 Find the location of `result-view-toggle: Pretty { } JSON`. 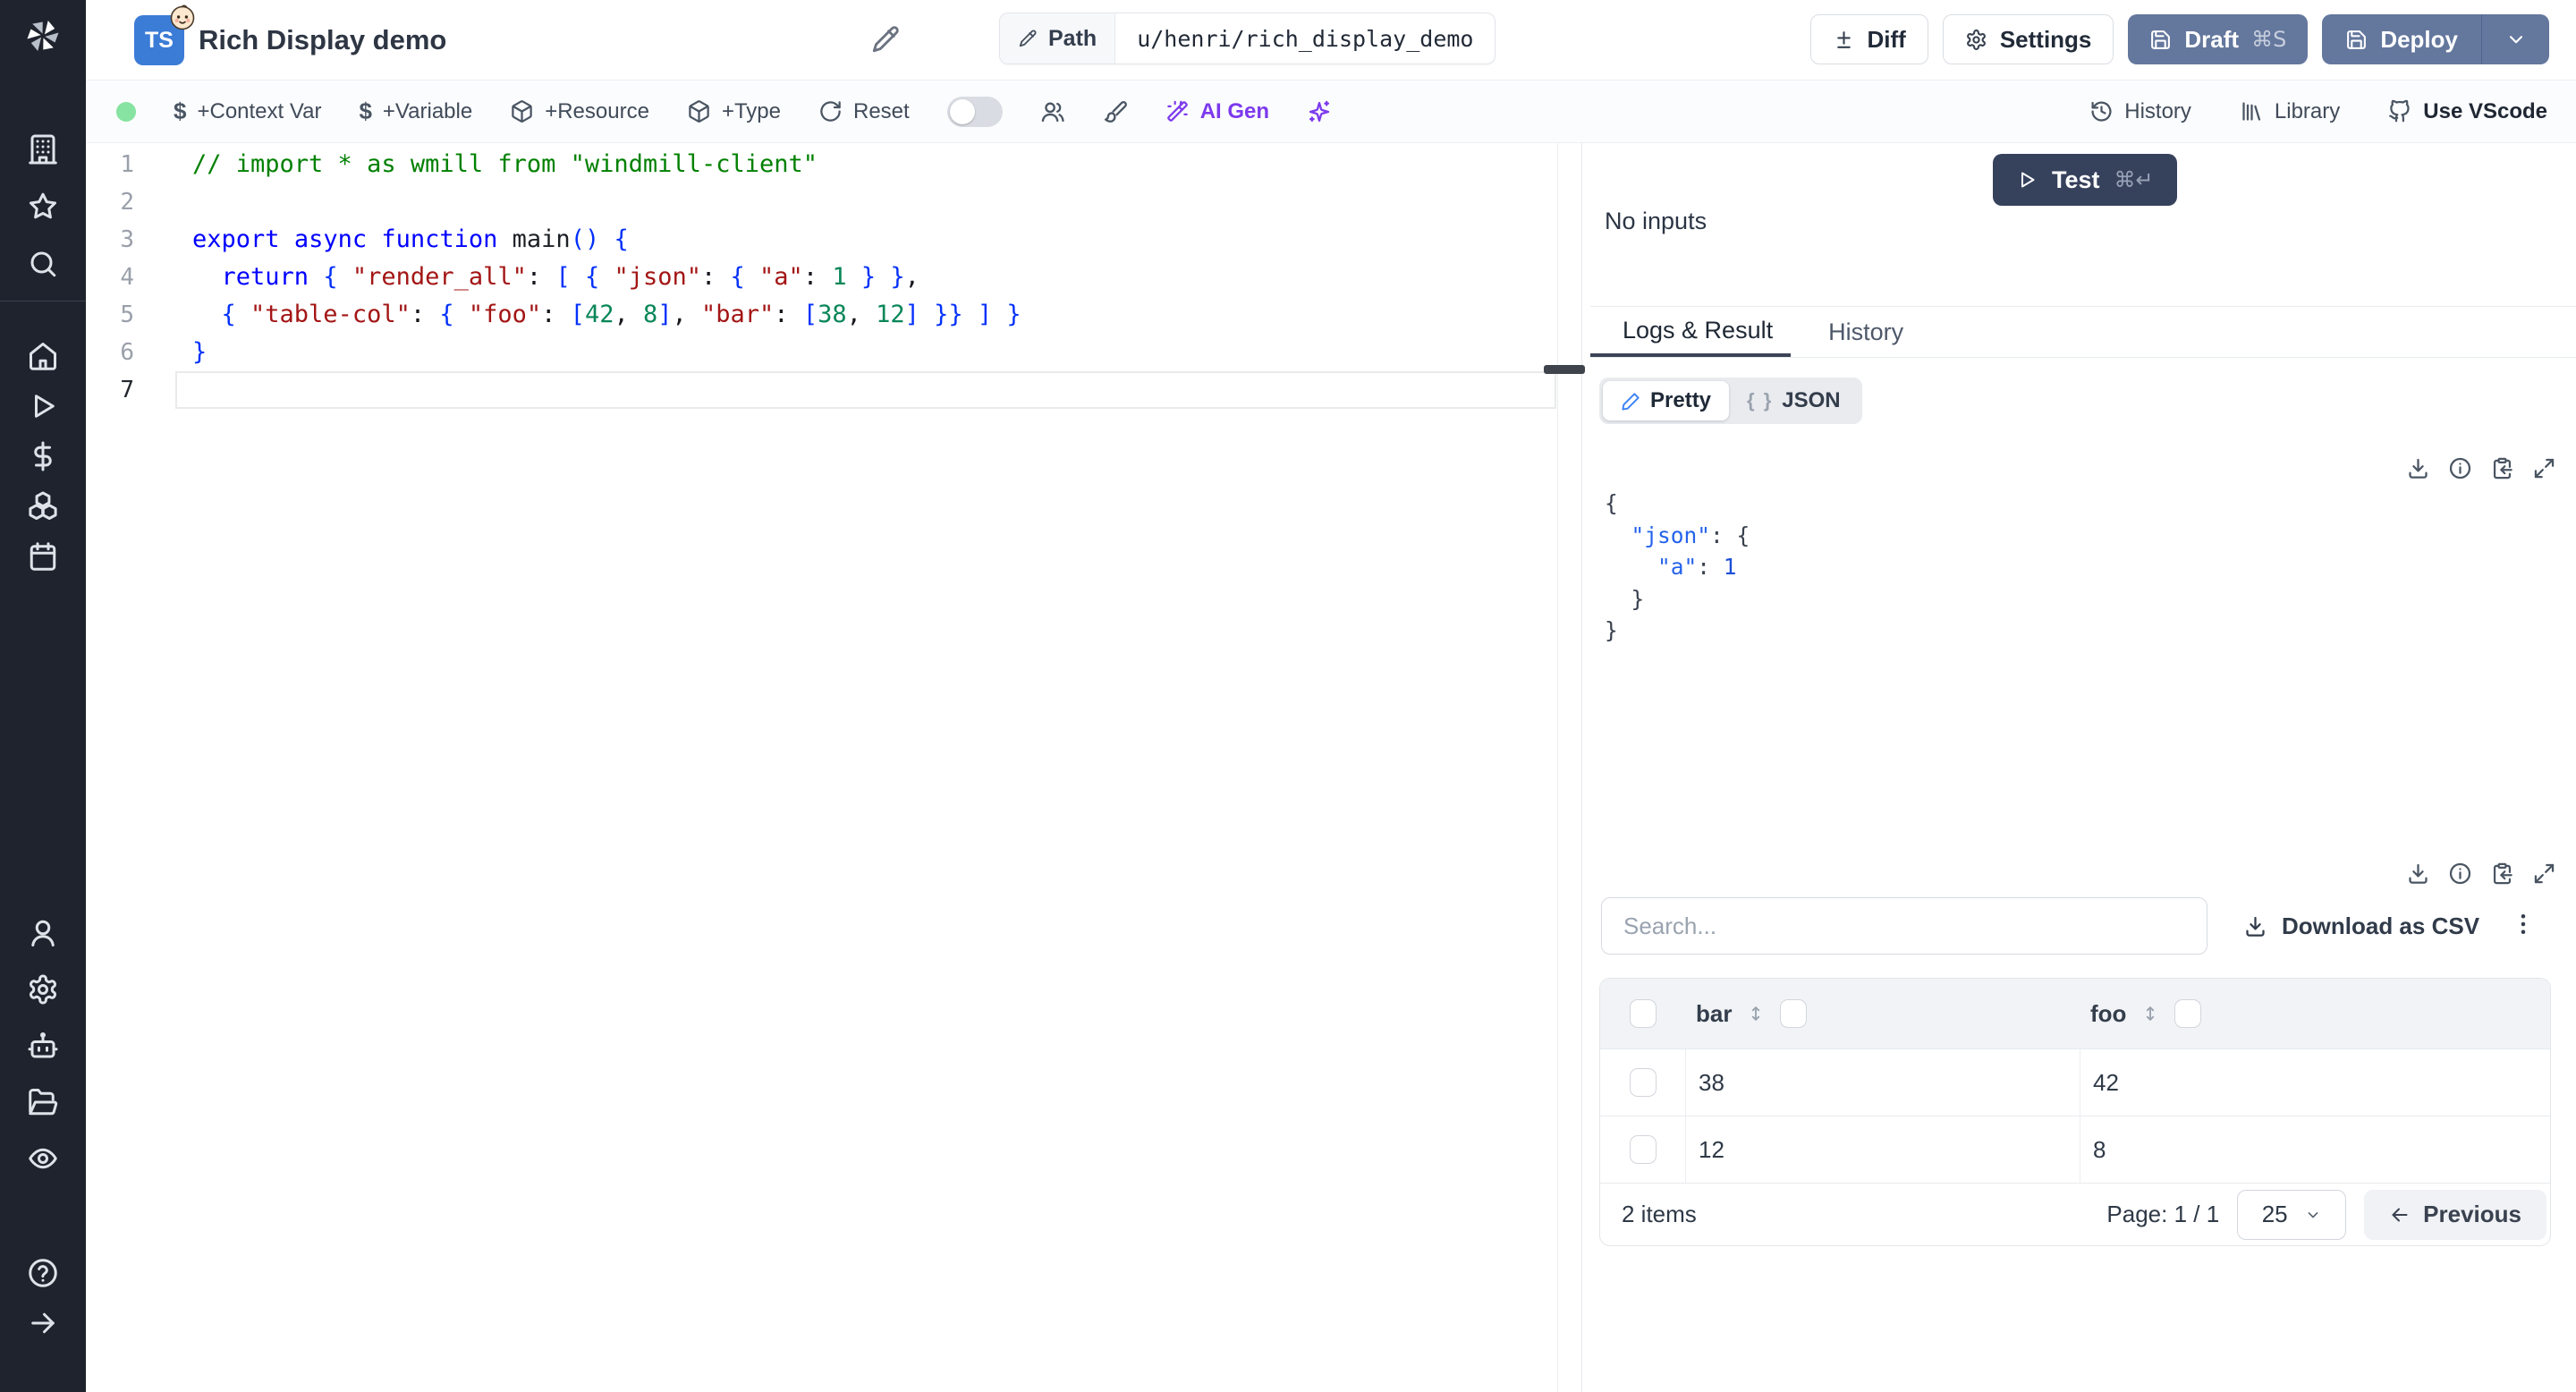

result-view-toggle: Pretty { } JSON is located at coordinates (1730, 401).